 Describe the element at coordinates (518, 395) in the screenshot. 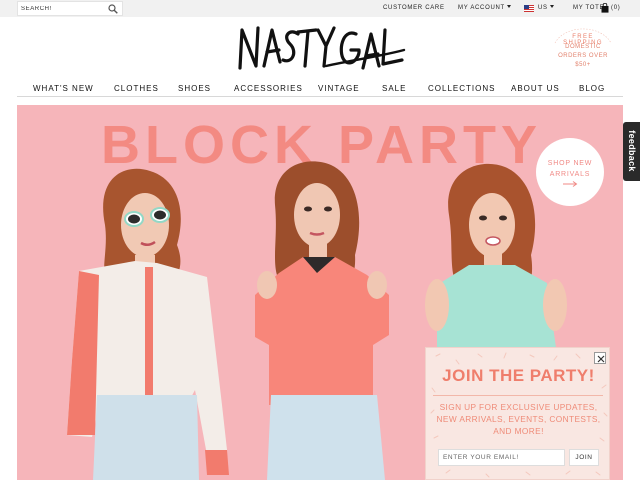

I see `popup-divider` at that location.